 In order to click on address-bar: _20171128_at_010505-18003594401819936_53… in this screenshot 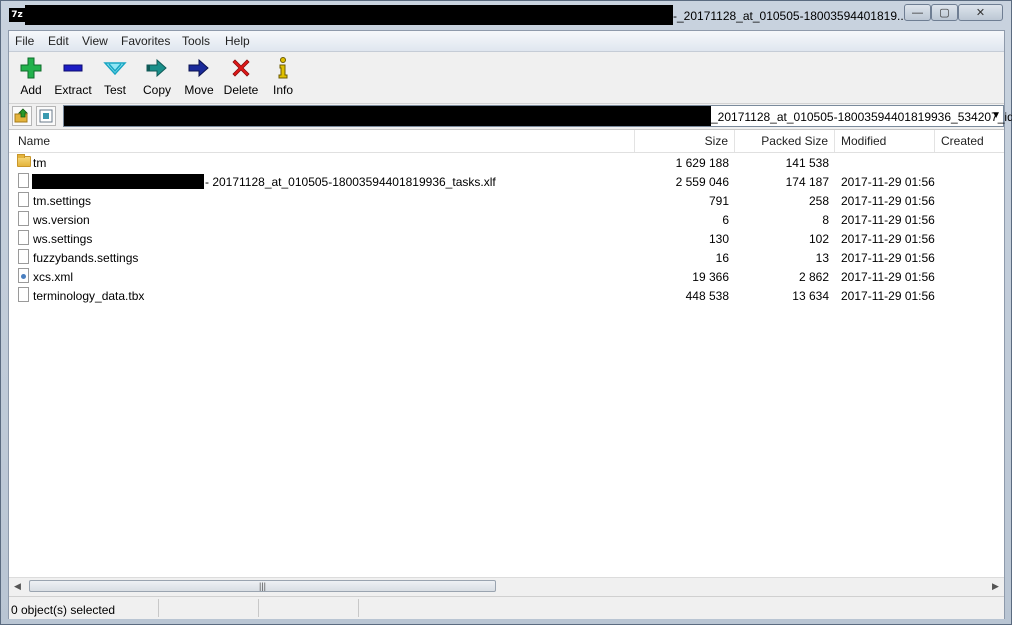, I will do `click(510, 116)`.